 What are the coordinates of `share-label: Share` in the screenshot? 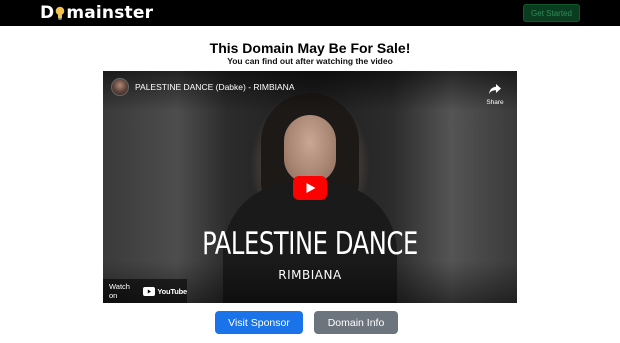 It's located at (495, 102).